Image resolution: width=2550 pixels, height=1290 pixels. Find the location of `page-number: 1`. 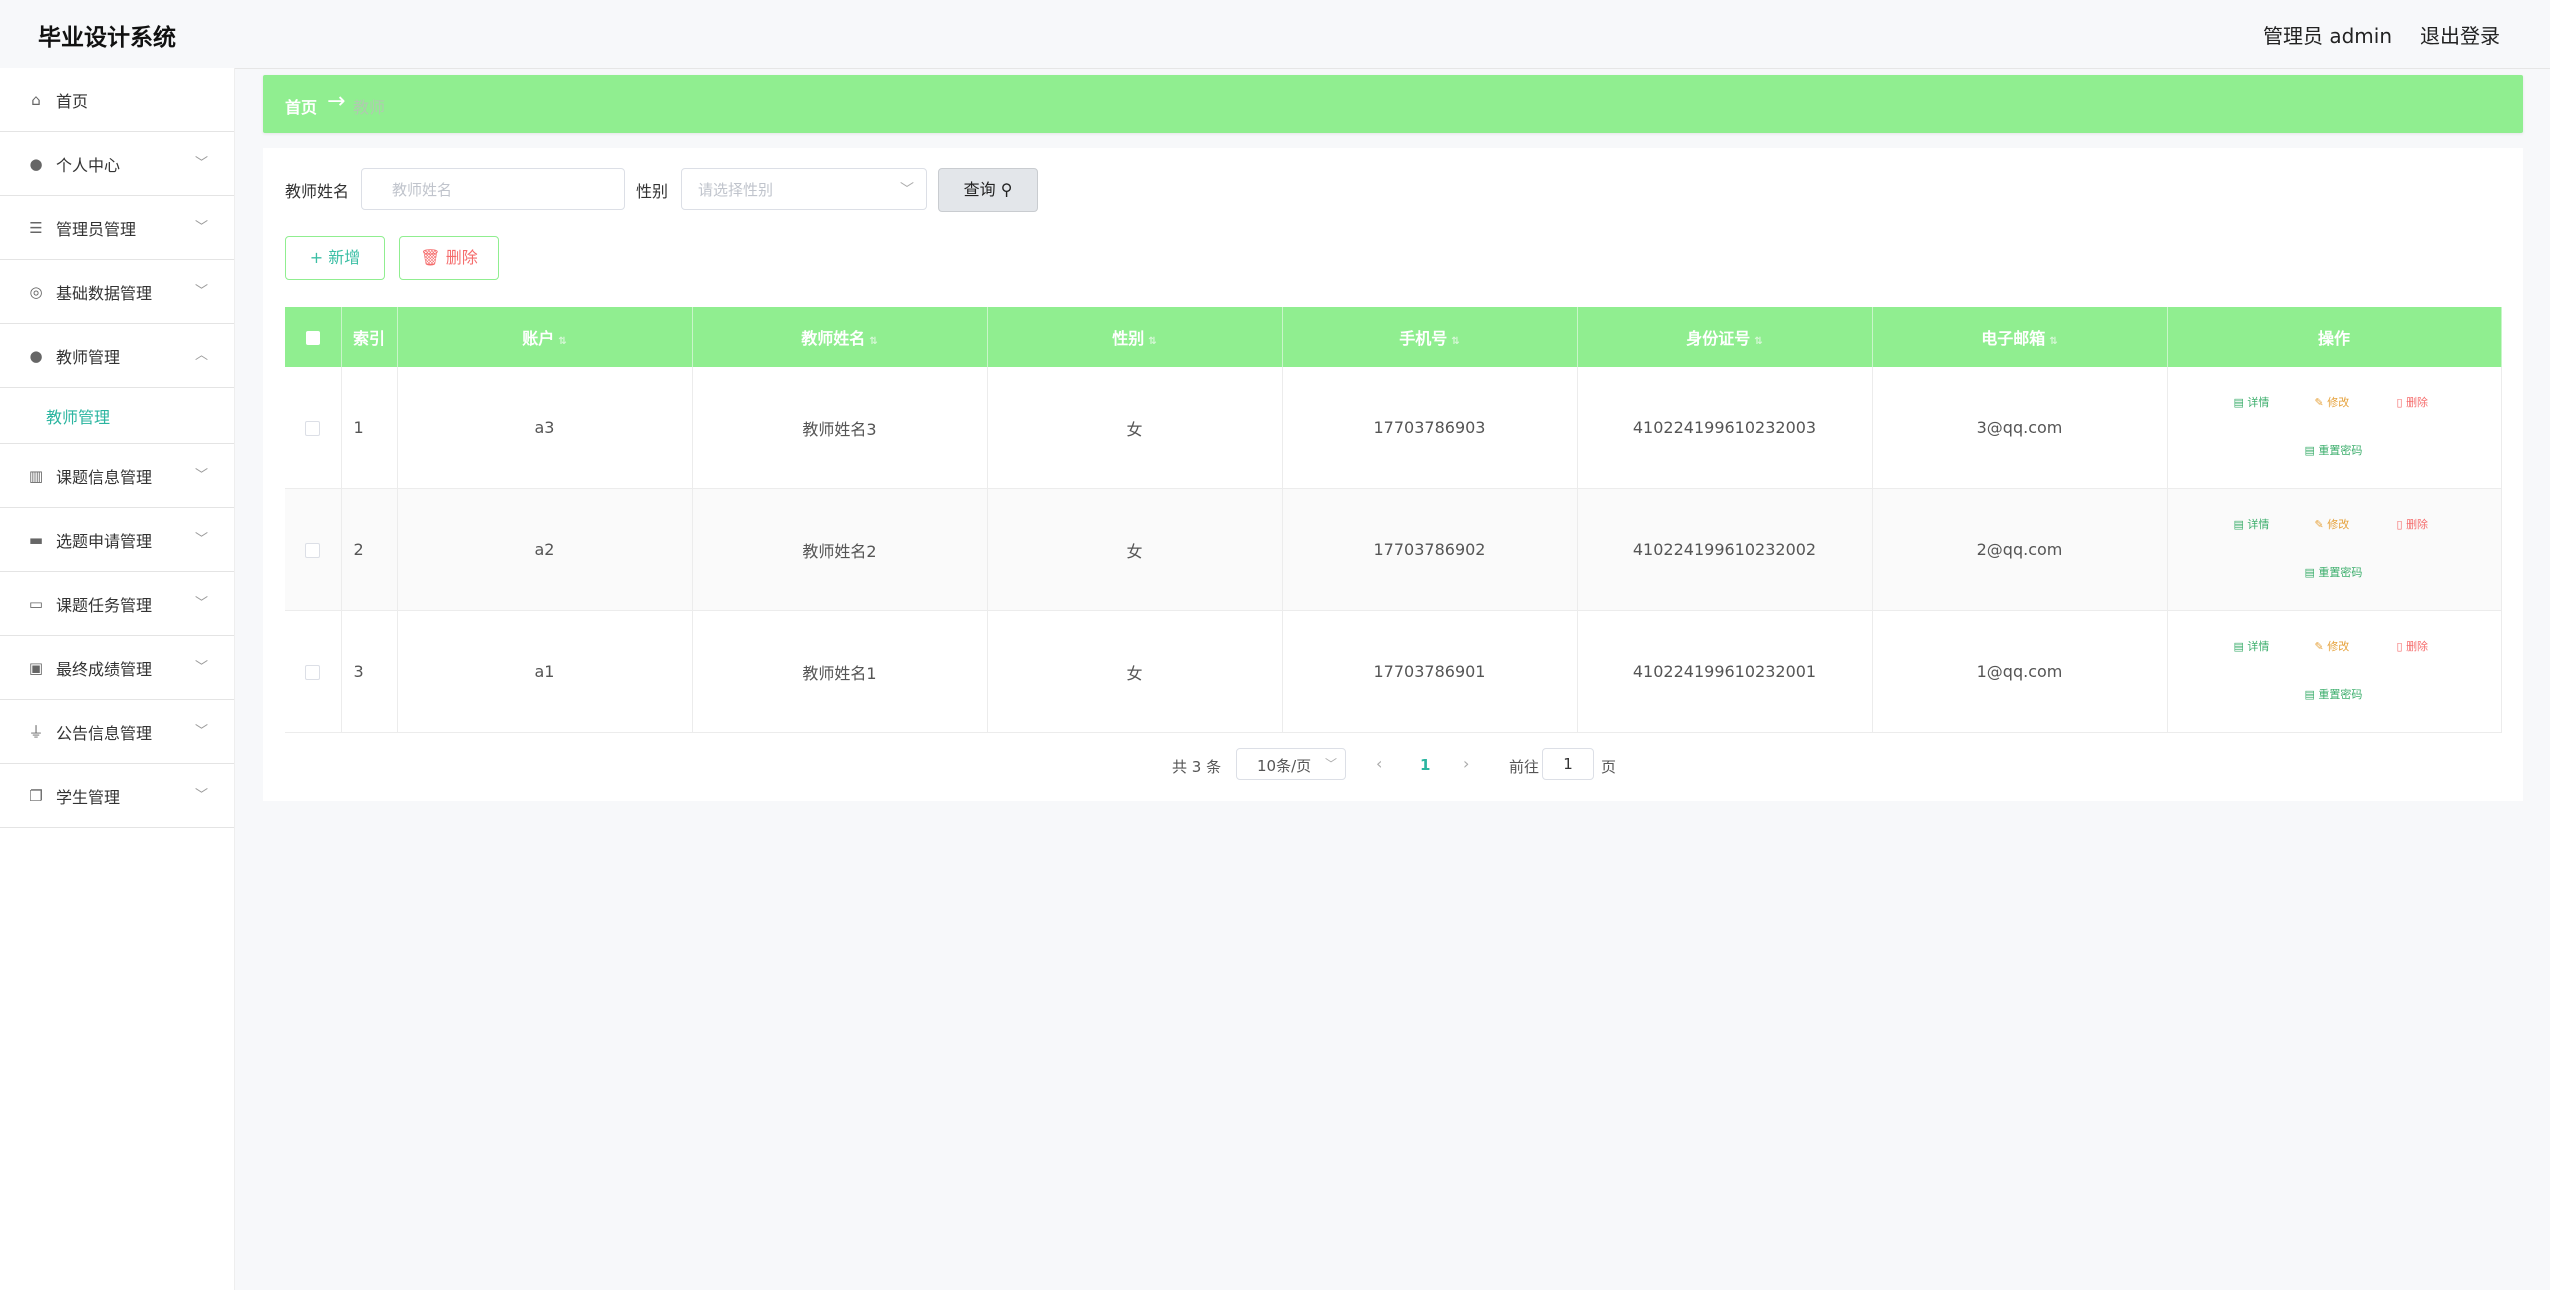

page-number: 1 is located at coordinates (1425, 765).